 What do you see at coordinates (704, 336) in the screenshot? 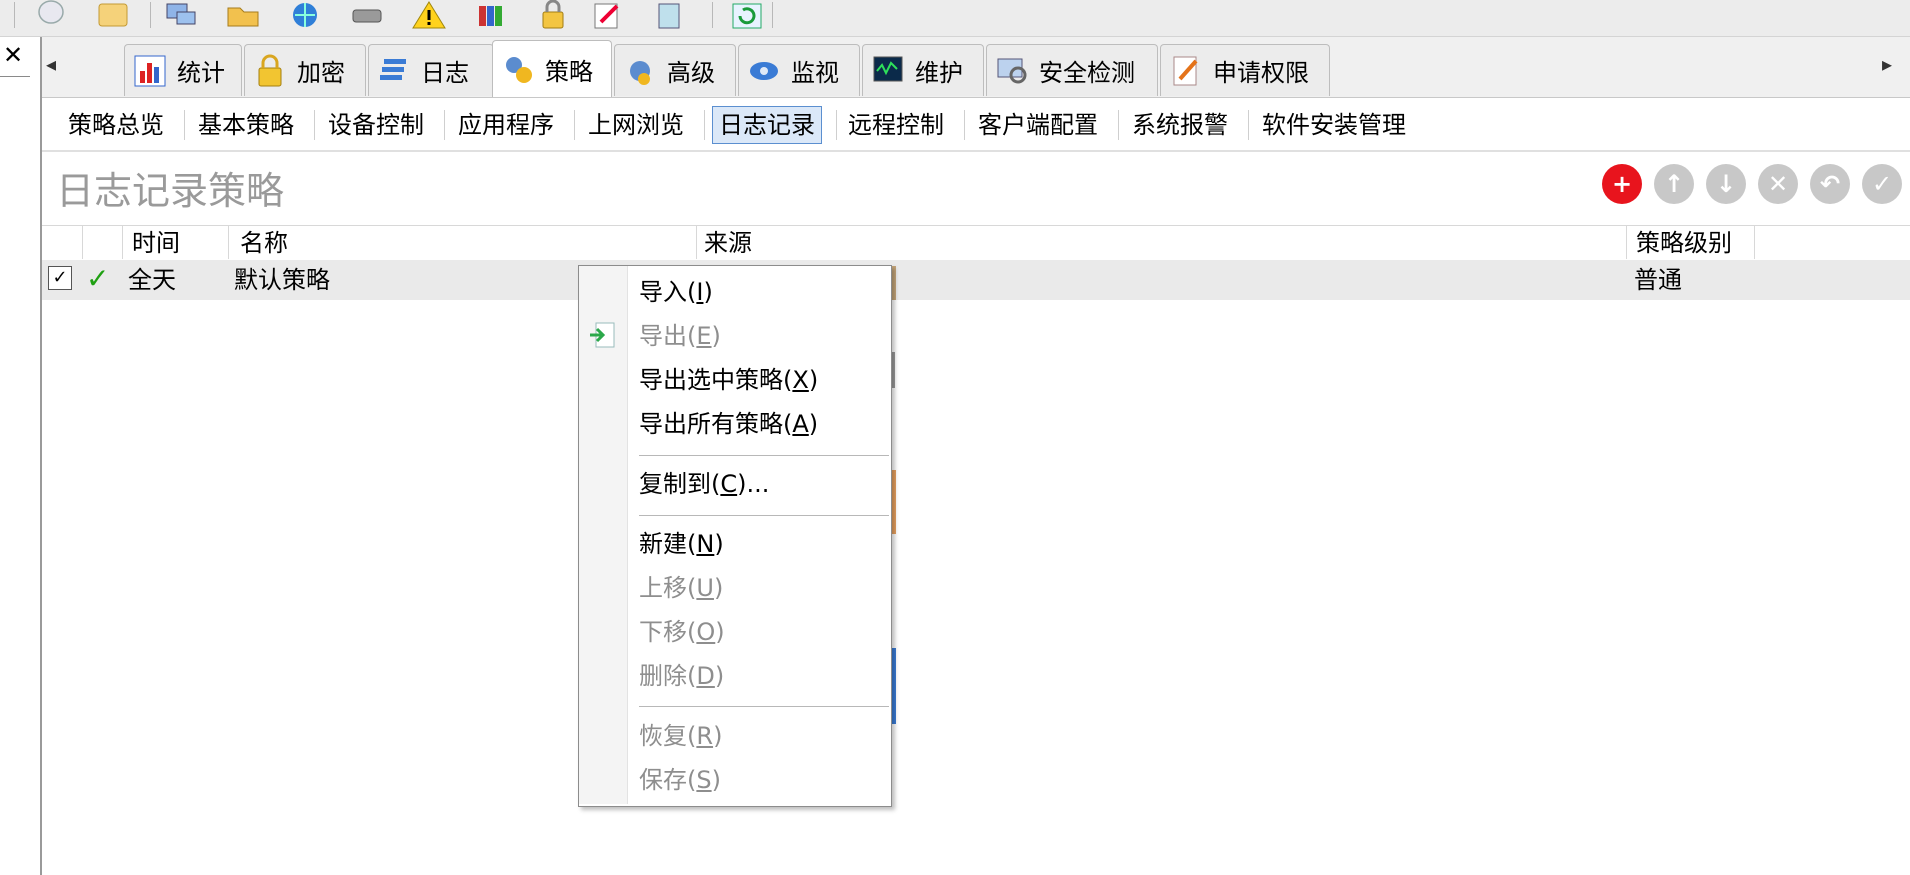
I see `menu-item-accelerator: E` at bounding box center [704, 336].